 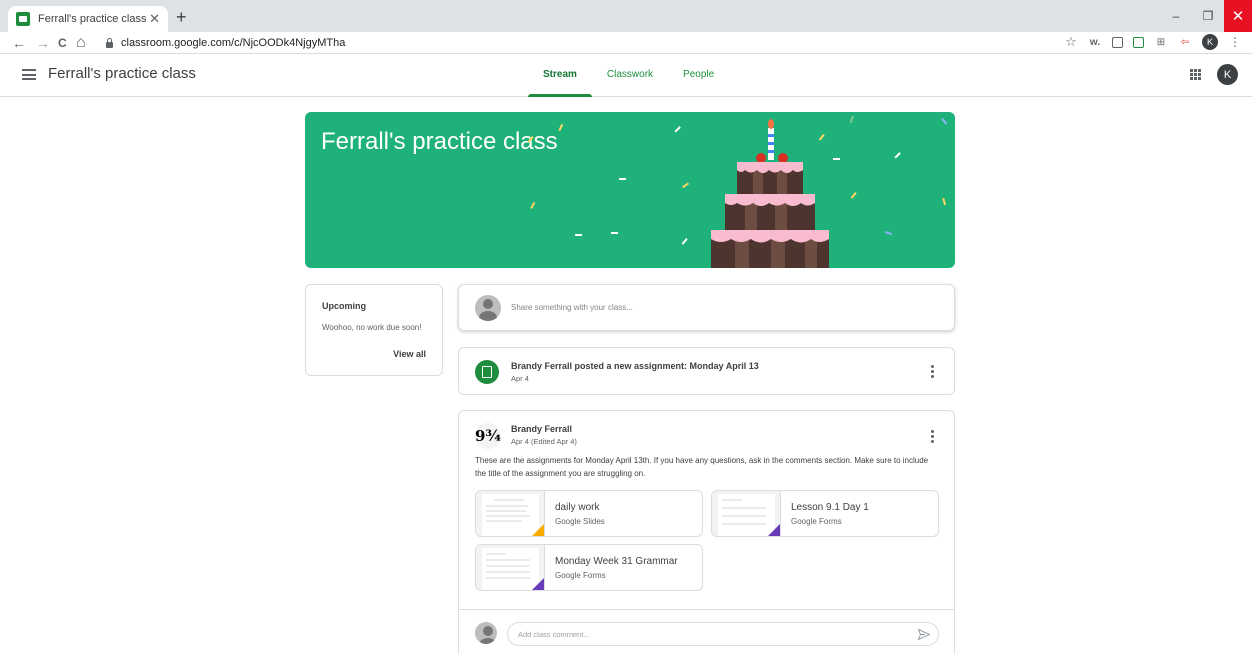 I want to click on browser-tabstrip: Ferrall's practice class ✕ + – ❐ ✕, so click(x=626, y=16).